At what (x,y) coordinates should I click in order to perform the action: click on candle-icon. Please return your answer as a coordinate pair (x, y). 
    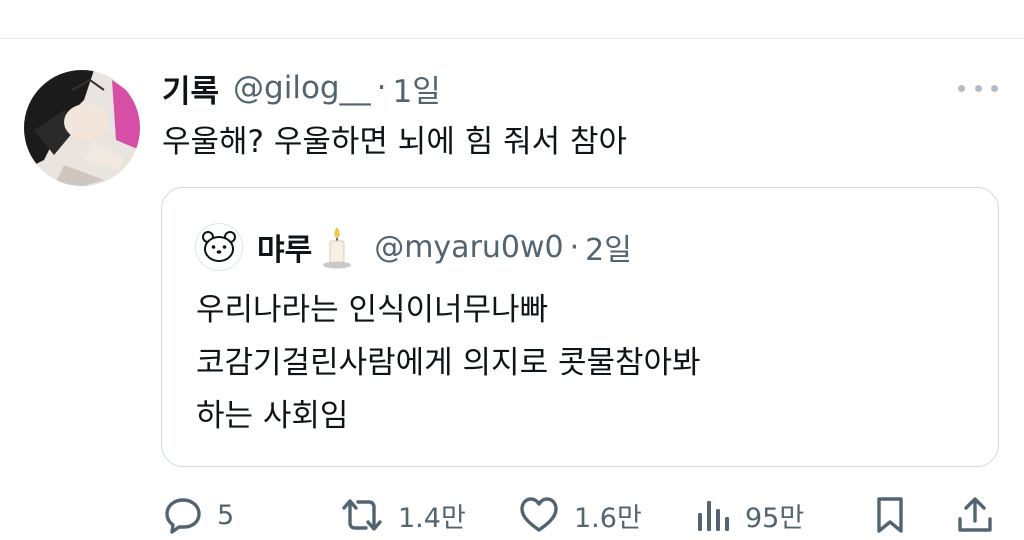
    Looking at the image, I should click on (337, 248).